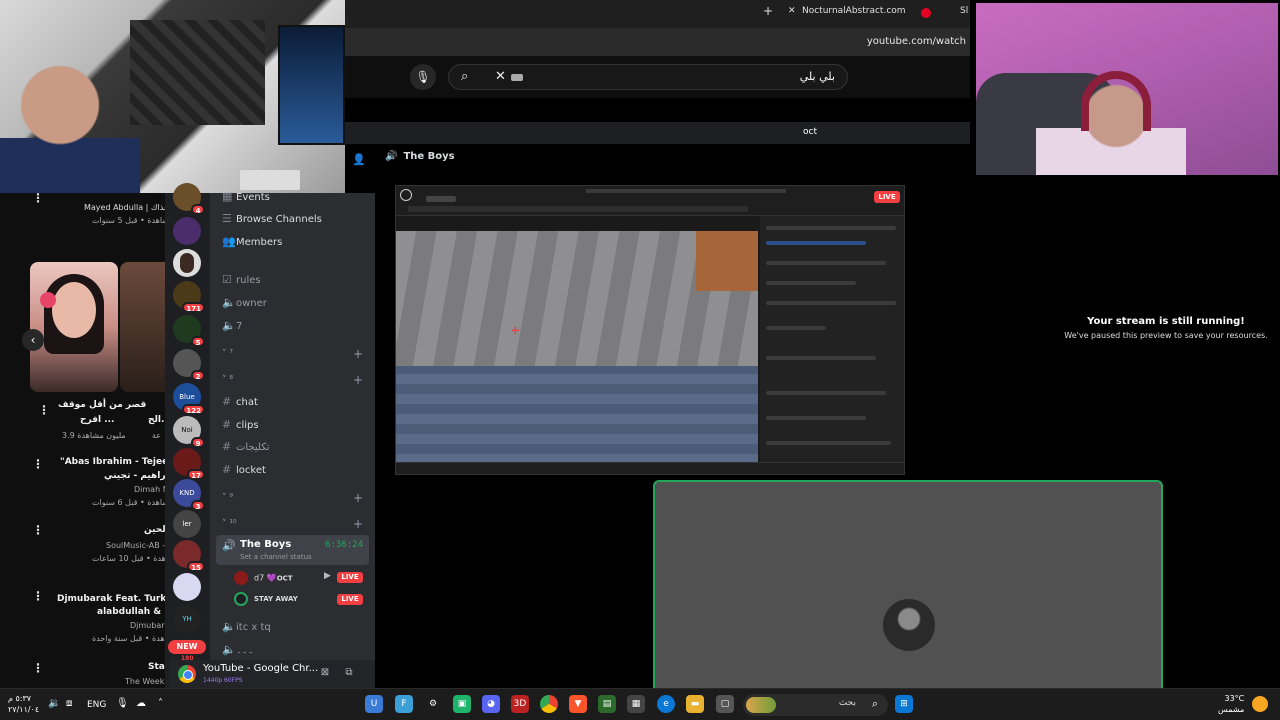  What do you see at coordinates (578, 704) in the screenshot?
I see `brave-icon: ▼` at bounding box center [578, 704].